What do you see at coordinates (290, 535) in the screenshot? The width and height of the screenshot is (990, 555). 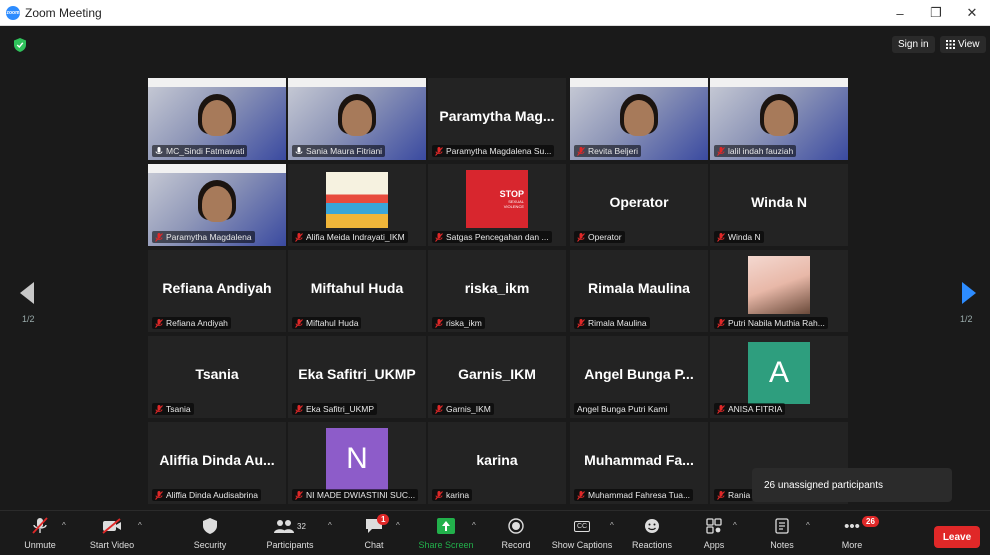 I see `participants-button: 32 Participants` at bounding box center [290, 535].